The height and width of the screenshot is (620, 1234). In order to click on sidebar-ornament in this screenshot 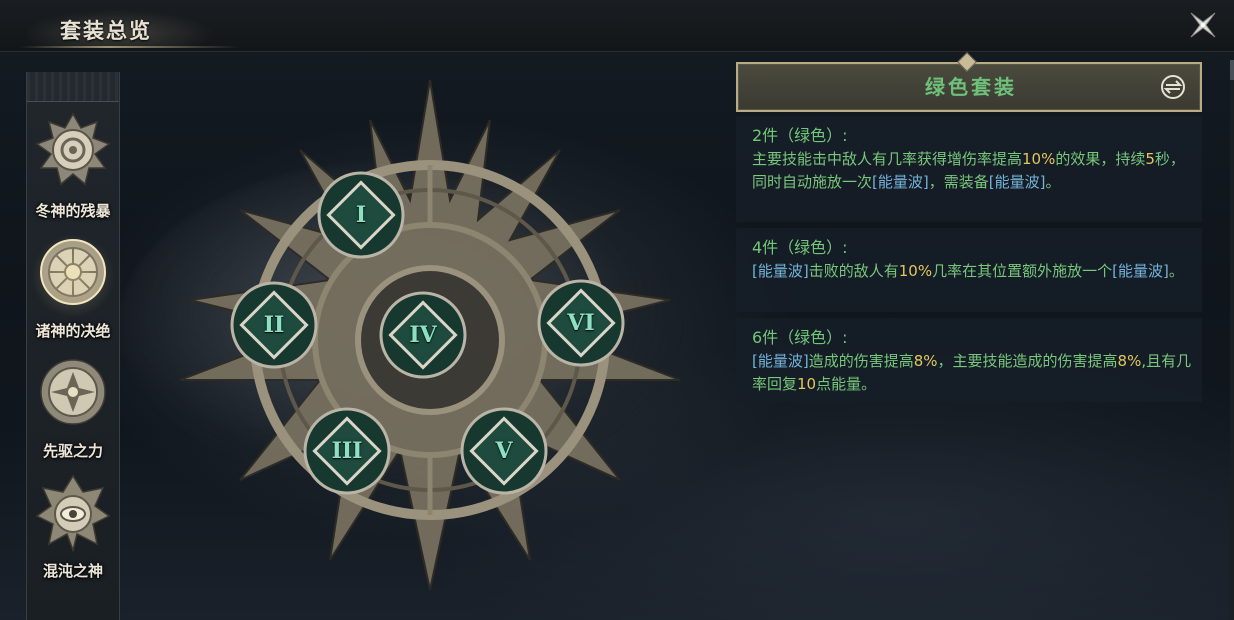, I will do `click(73, 87)`.